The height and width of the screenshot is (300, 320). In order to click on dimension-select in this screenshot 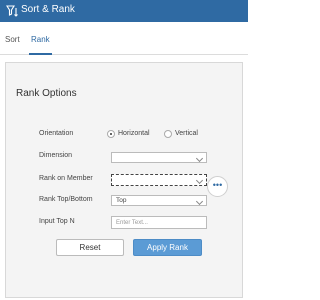, I will do `click(159, 157)`.